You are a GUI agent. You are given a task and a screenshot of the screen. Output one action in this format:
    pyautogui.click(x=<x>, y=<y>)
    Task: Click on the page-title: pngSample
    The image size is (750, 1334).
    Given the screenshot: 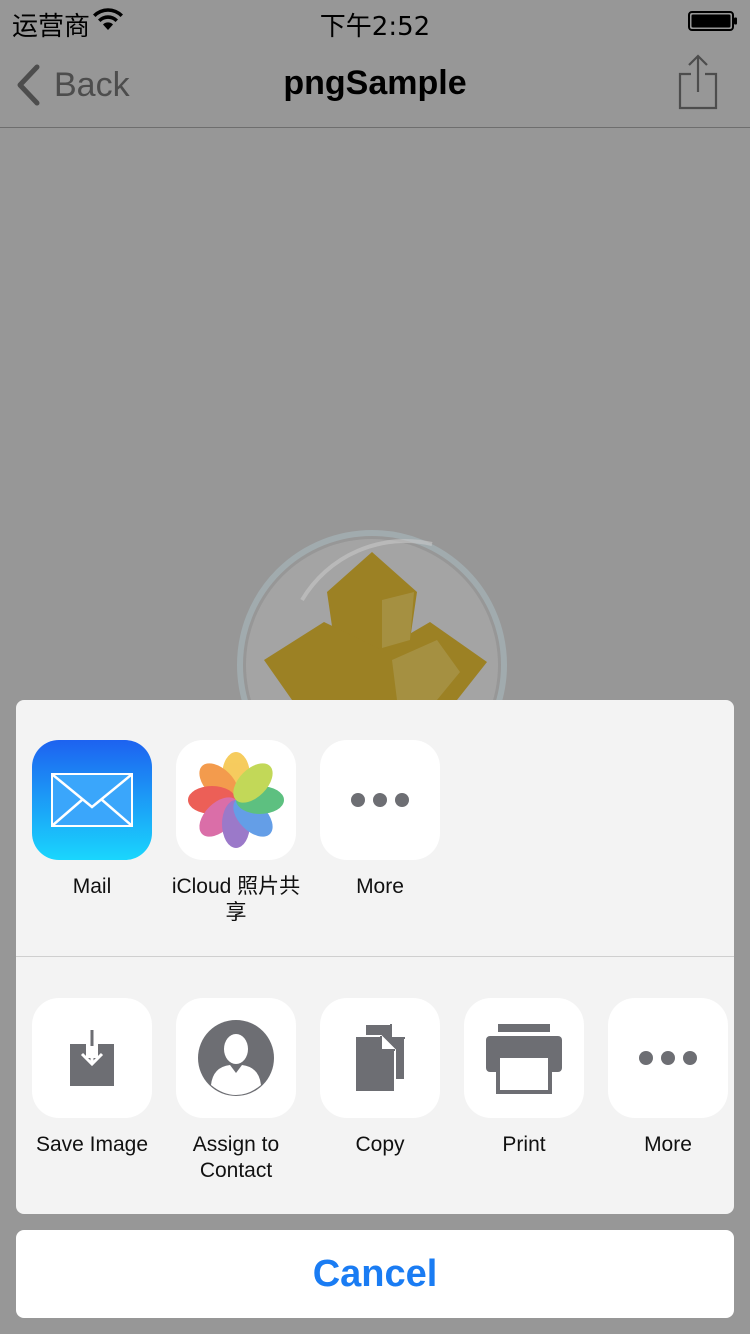 What is the action you would take?
    pyautogui.click(x=375, y=83)
    